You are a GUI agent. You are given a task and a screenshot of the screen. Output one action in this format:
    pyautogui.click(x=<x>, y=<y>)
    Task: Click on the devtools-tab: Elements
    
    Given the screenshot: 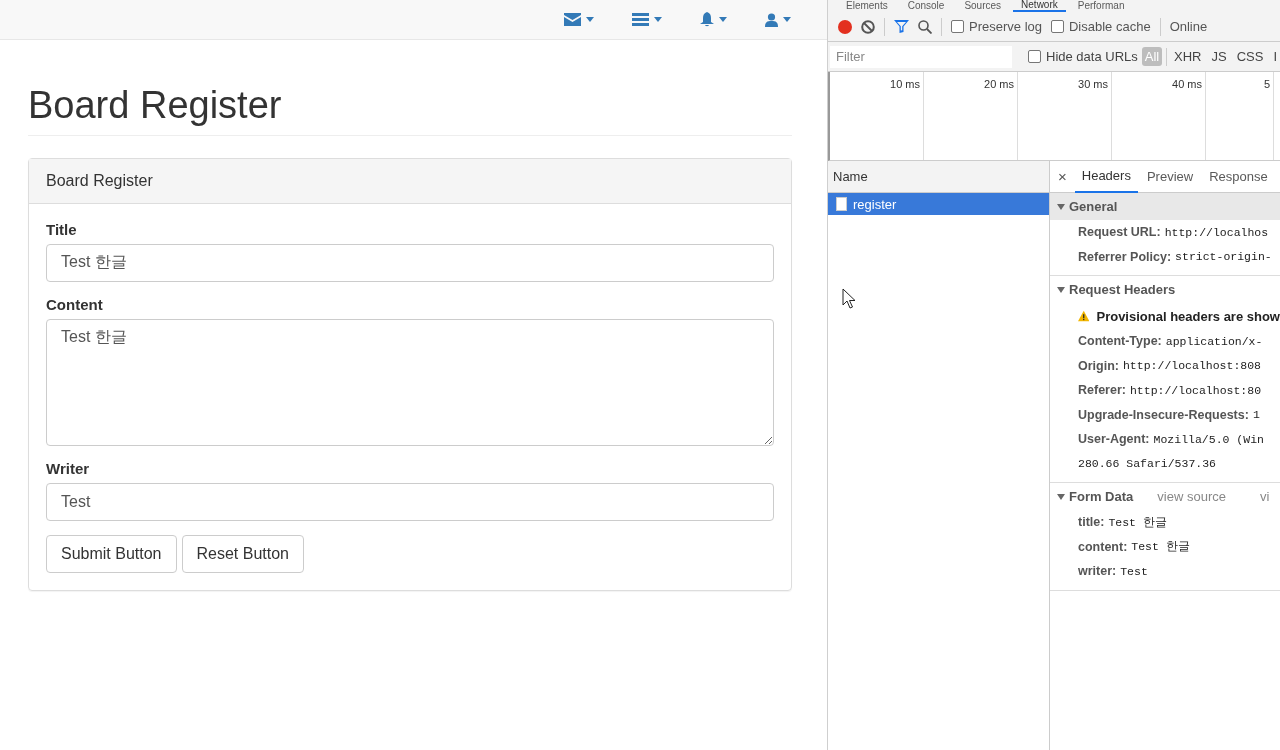 What is the action you would take?
    pyautogui.click(x=867, y=6)
    